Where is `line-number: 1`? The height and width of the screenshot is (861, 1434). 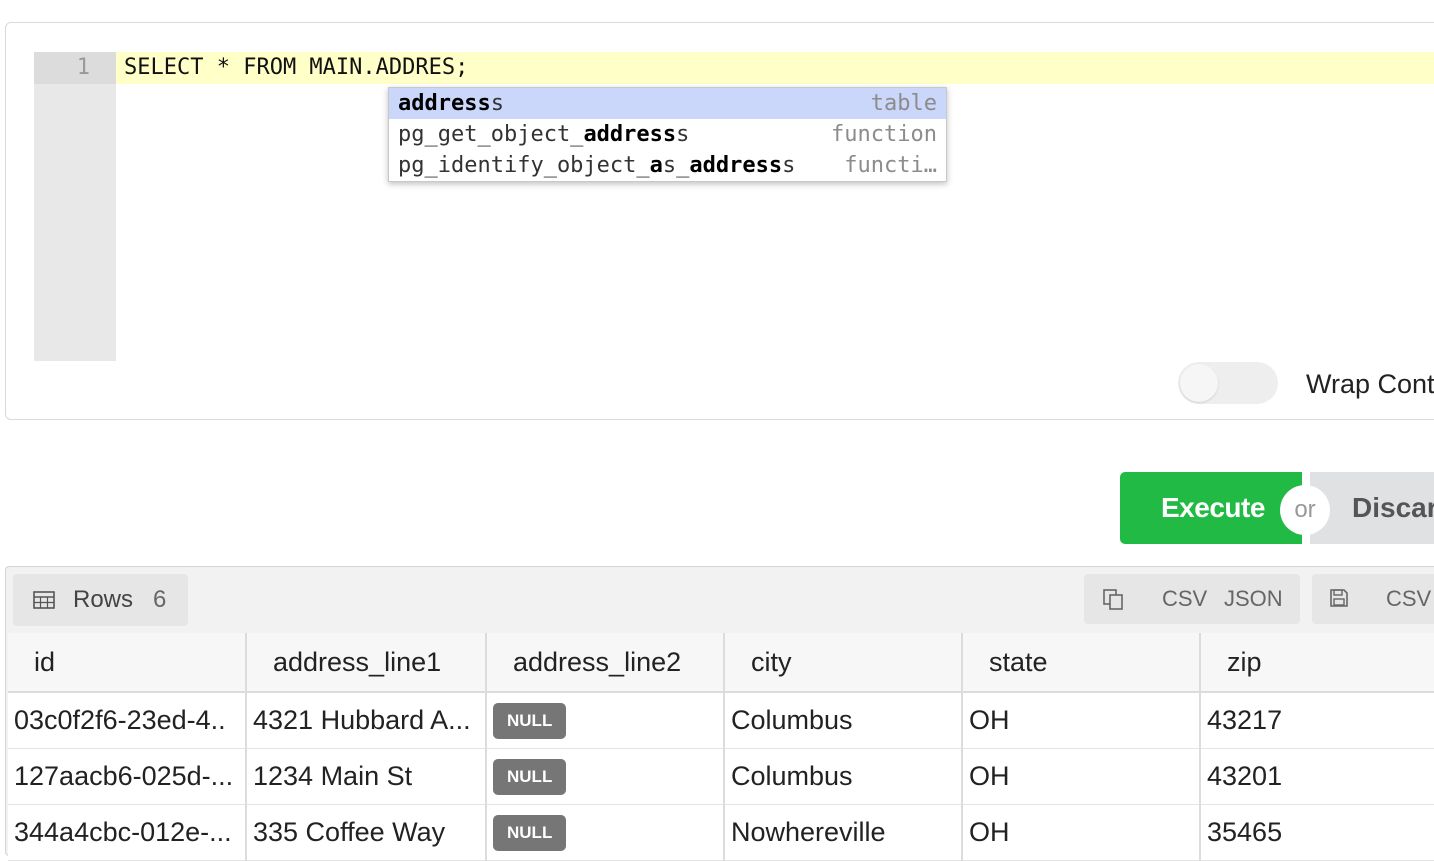
line-number: 1 is located at coordinates (75, 68).